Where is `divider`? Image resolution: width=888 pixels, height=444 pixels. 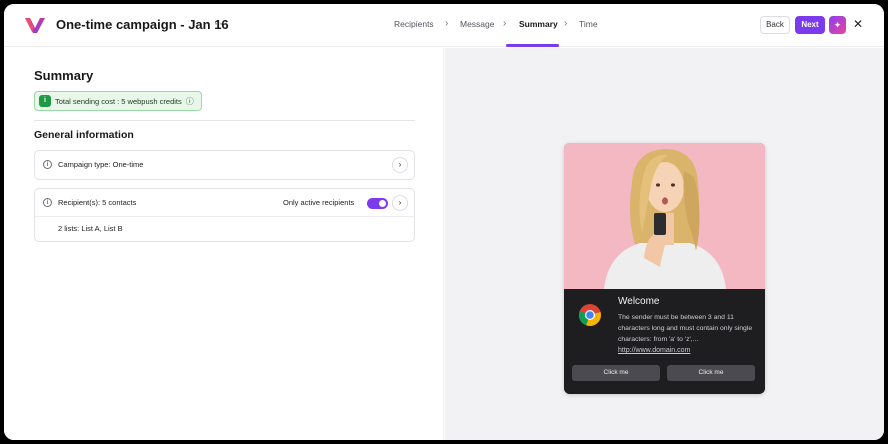 divider is located at coordinates (224, 120).